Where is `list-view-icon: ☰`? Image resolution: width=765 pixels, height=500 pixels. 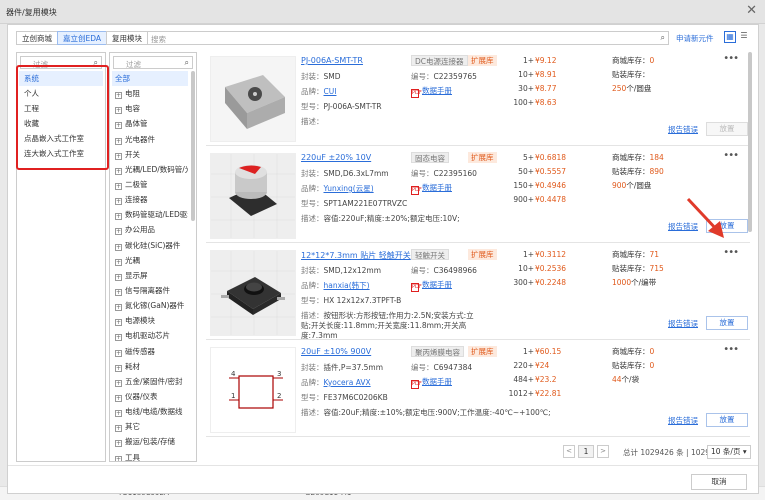 list-view-icon: ☰ is located at coordinates (744, 37).